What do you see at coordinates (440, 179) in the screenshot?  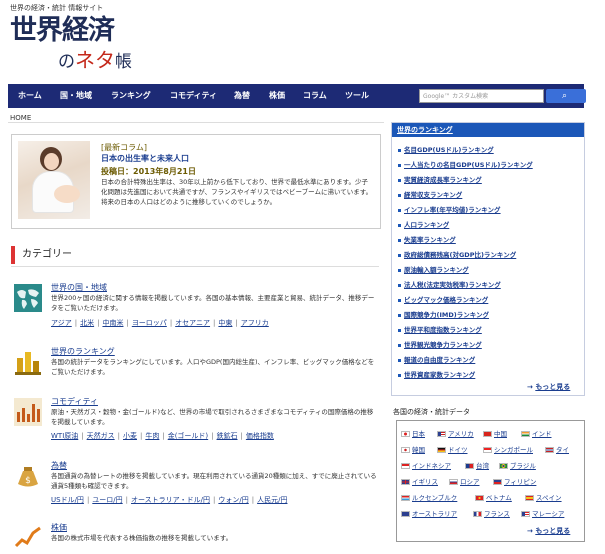 I see `ranking-item: 実質経済成長率ランキング` at bounding box center [440, 179].